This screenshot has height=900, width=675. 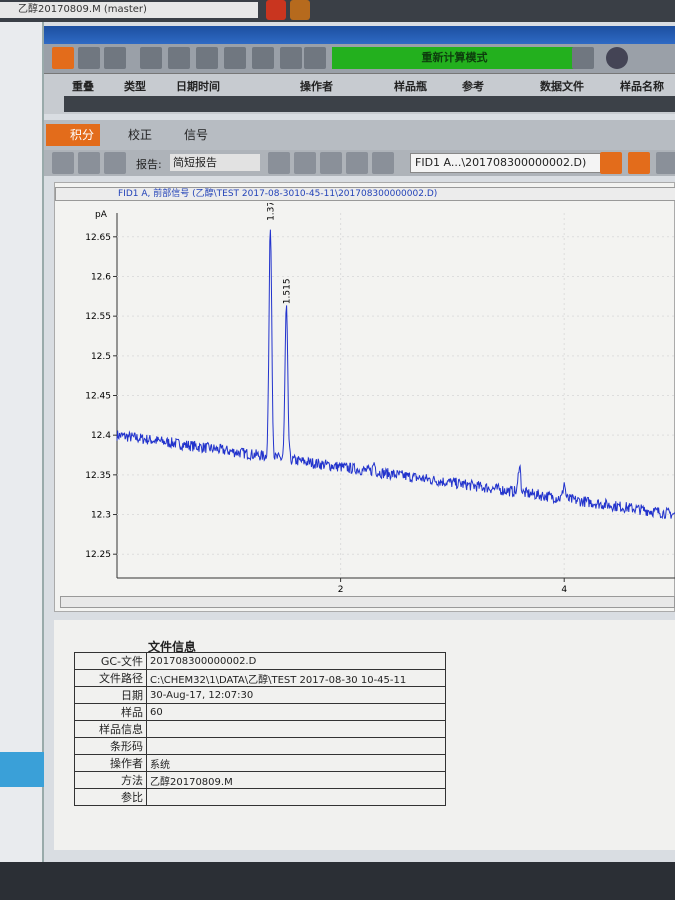 I want to click on left-panel, so click(x=22, y=442).